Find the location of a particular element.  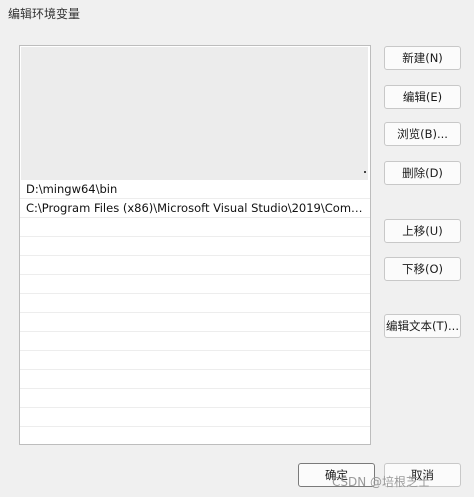

new-button: 新建(N) is located at coordinates (422, 58).